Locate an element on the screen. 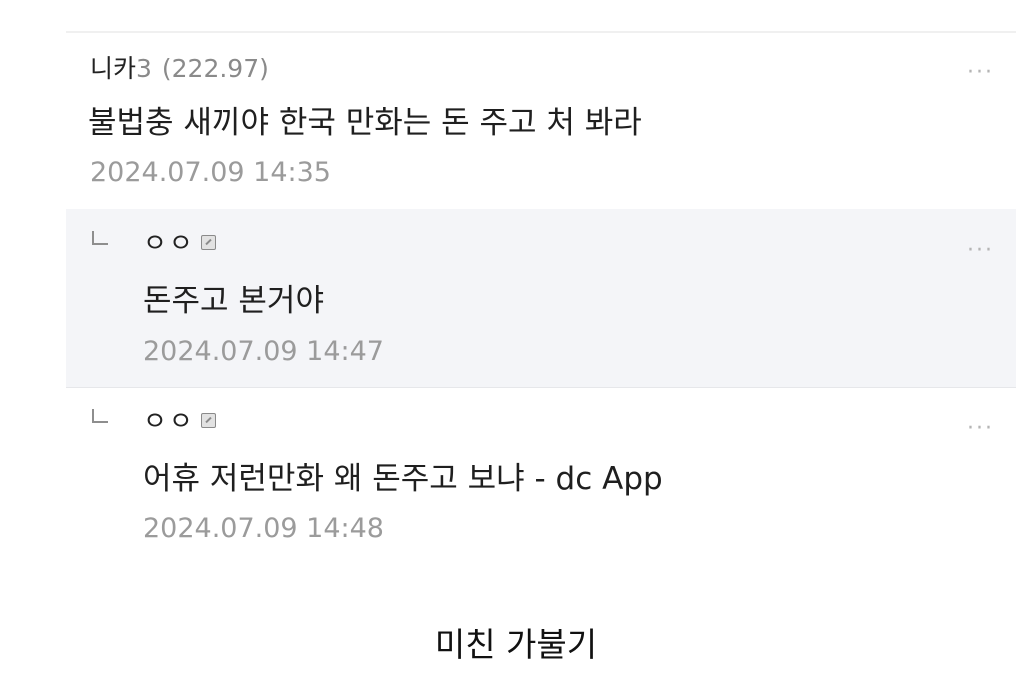 Image resolution: width=1032 pixels, height=685 pixels. caption-text: 미친 가불기 is located at coordinates (516, 644).